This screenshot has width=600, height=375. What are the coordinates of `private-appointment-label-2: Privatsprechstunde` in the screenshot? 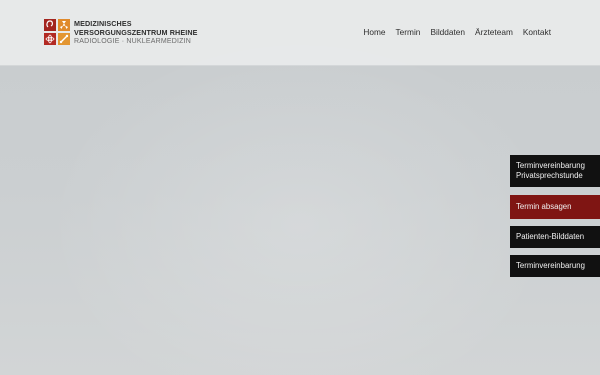 It's located at (549, 175).